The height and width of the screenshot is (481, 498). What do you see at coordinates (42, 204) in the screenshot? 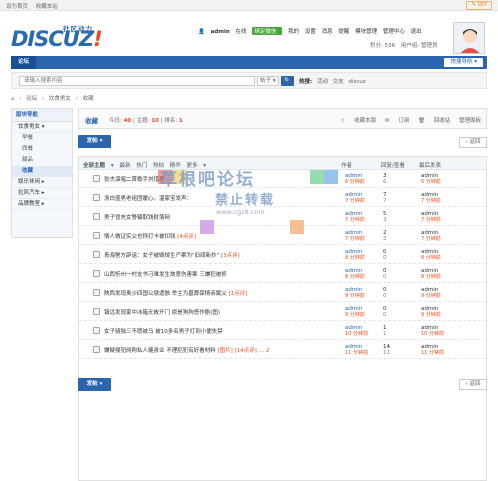
I see `sidebar-group-brand: 品牌教室 ▸` at bounding box center [42, 204].